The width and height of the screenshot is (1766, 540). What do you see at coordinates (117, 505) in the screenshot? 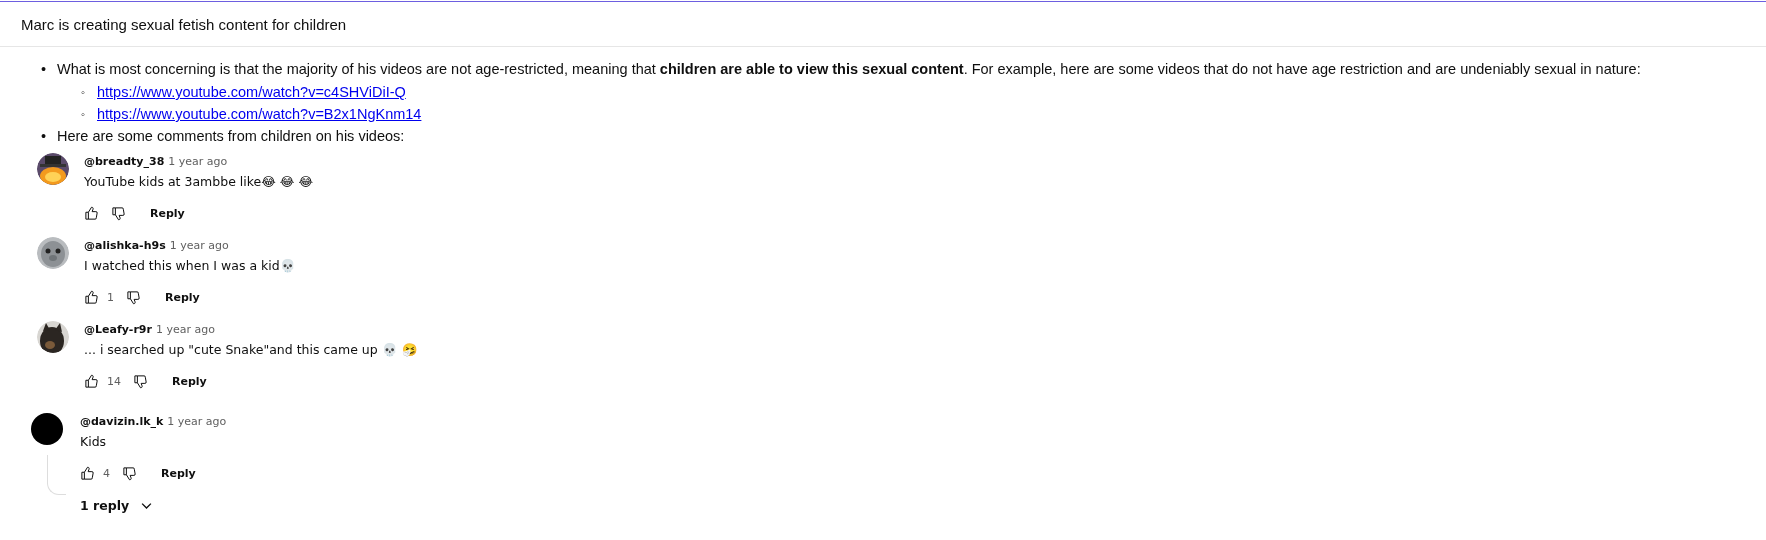
I see `replies-toggle: 1 reply` at bounding box center [117, 505].